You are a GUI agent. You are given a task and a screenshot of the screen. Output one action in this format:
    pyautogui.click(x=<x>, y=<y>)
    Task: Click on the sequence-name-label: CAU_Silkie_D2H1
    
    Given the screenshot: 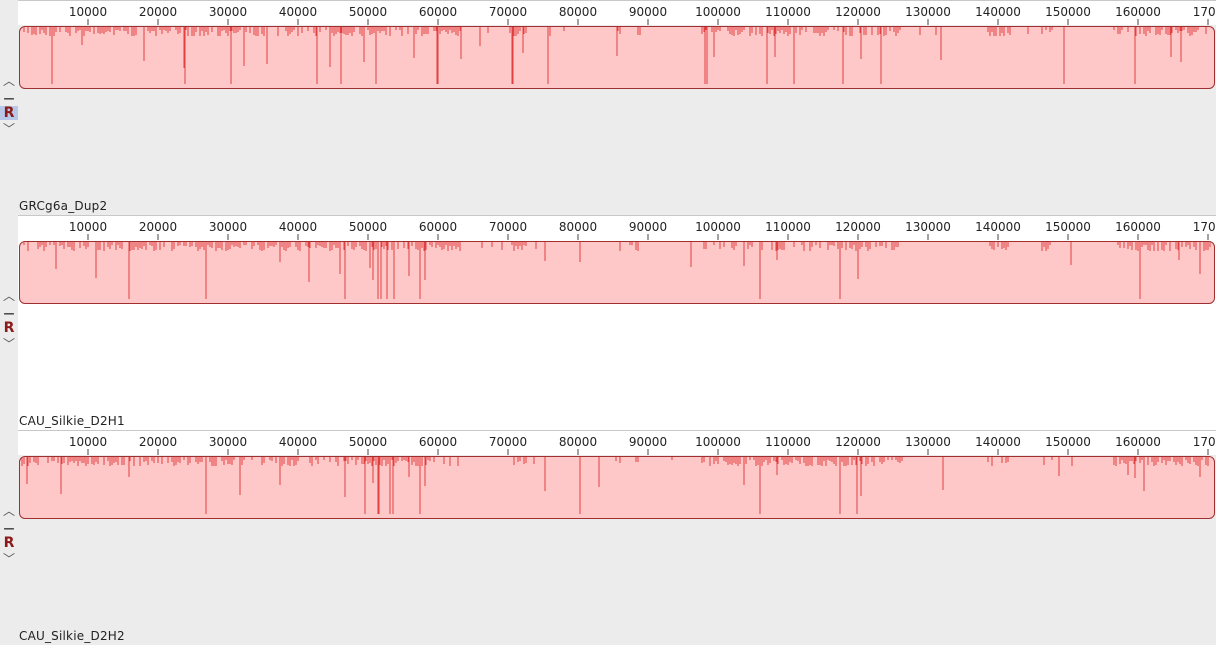 What is the action you would take?
    pyautogui.click(x=72, y=421)
    